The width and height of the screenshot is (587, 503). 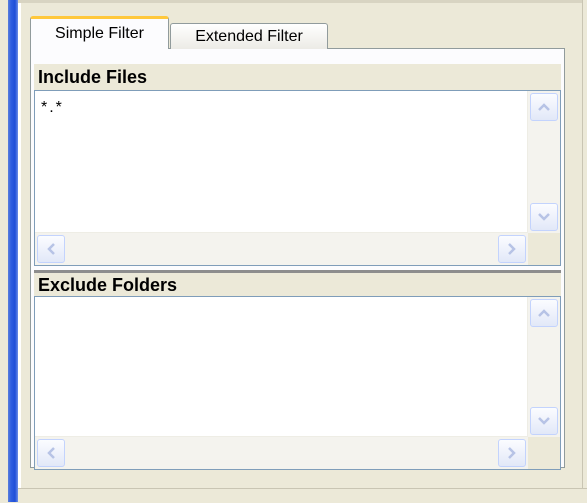 I want to click on list-item: *.*, so click(x=52, y=108).